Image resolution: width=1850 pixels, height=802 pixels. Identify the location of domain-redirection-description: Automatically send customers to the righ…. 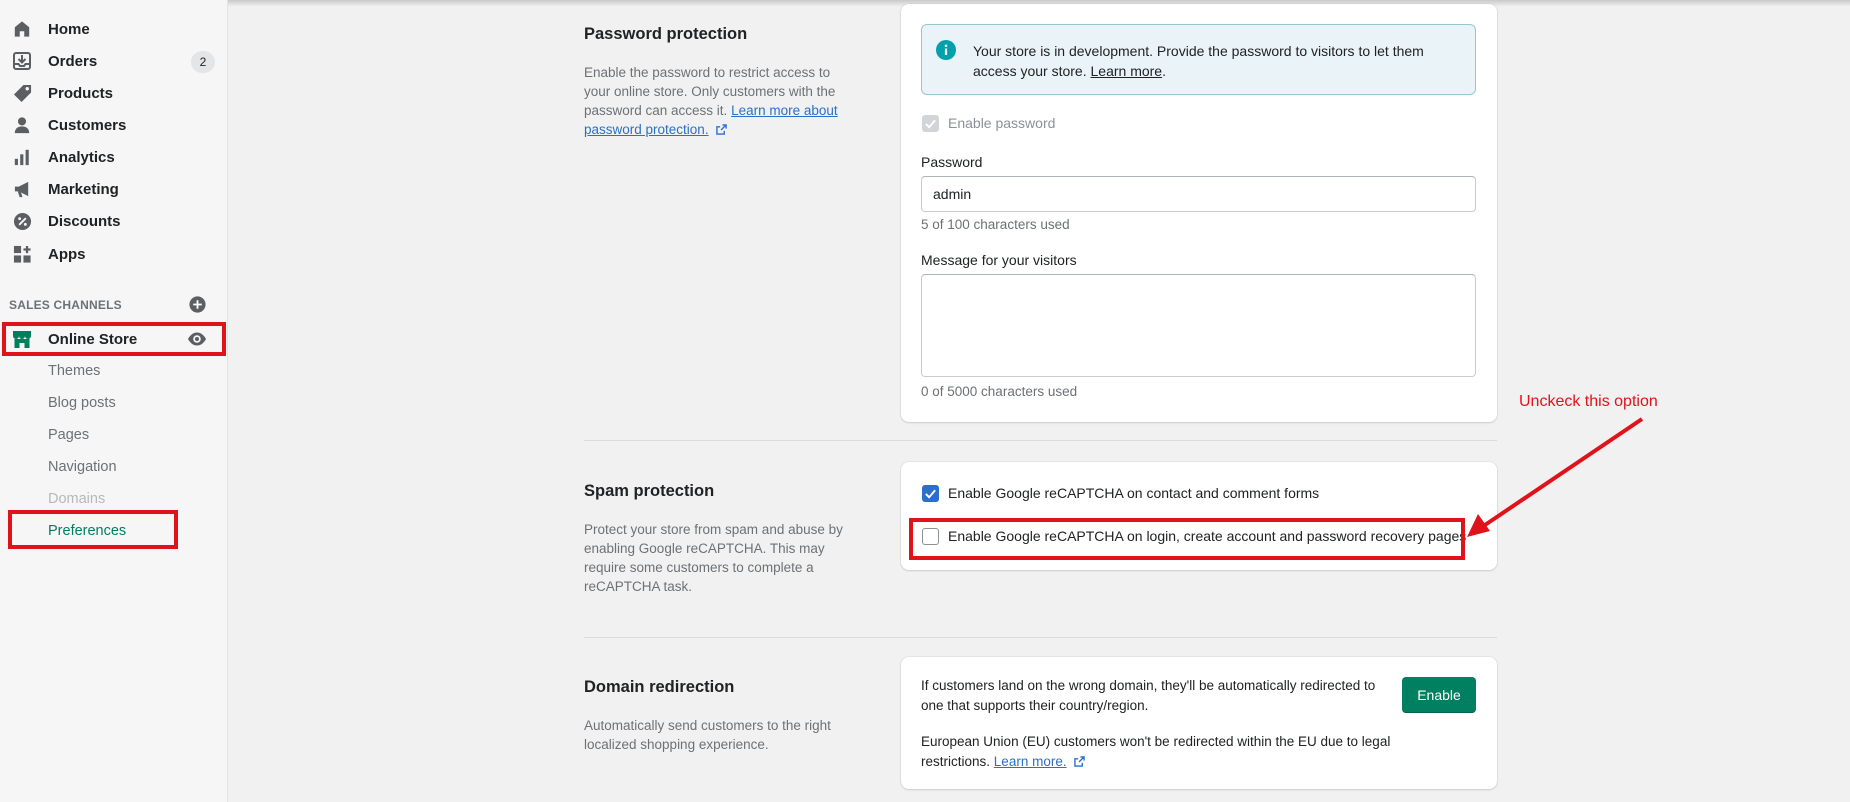
(707, 735).